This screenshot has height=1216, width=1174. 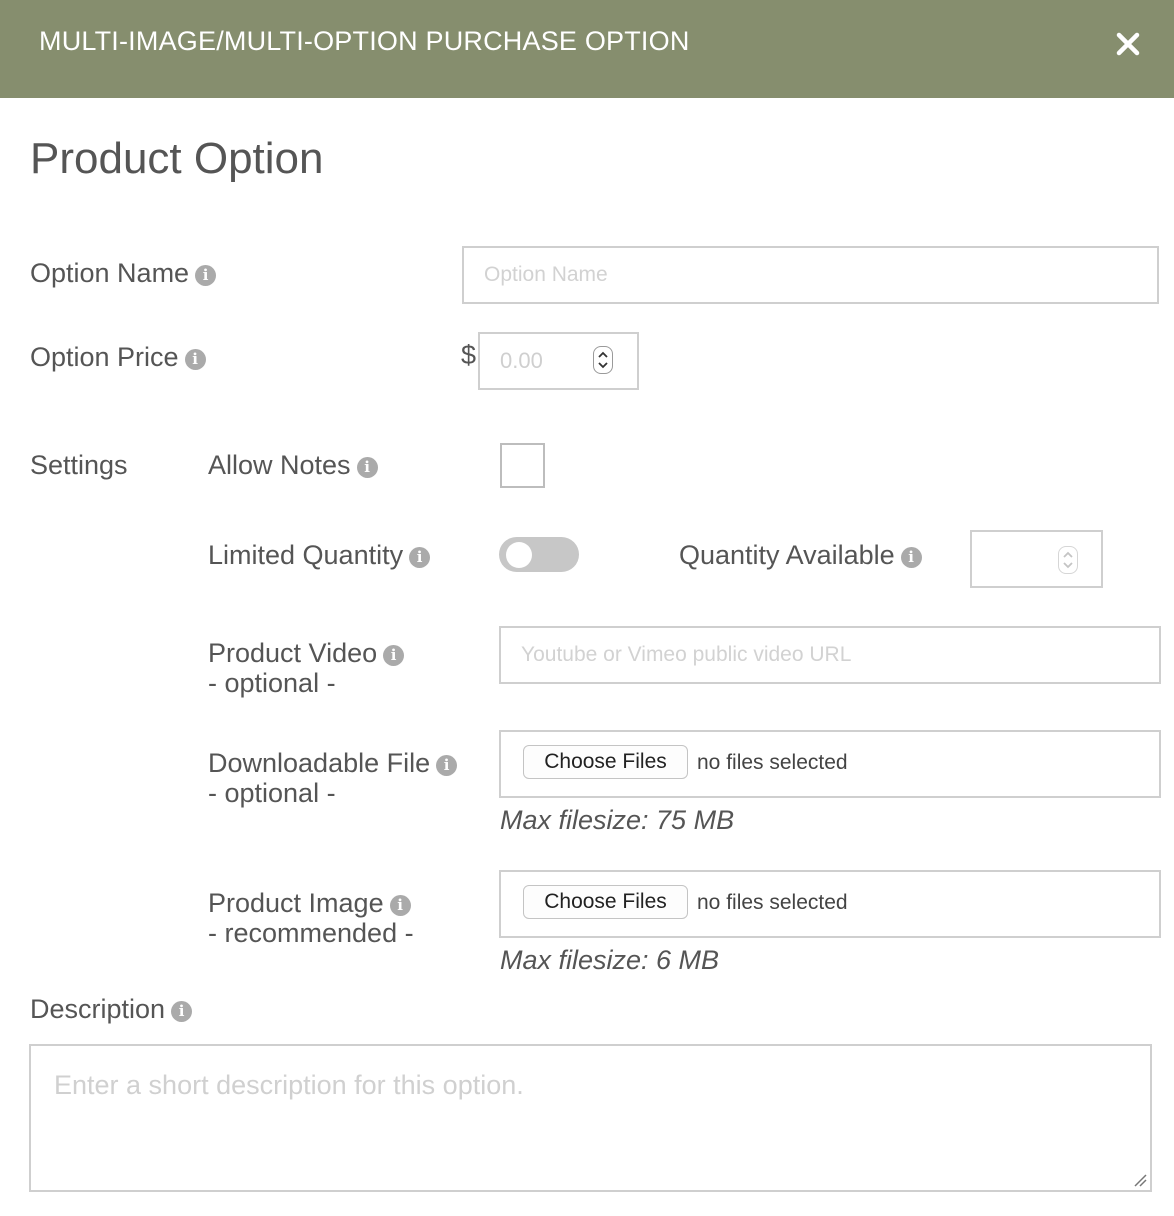 I want to click on downloadable-file-label: Downloadable File i - optional -, so click(x=333, y=778).